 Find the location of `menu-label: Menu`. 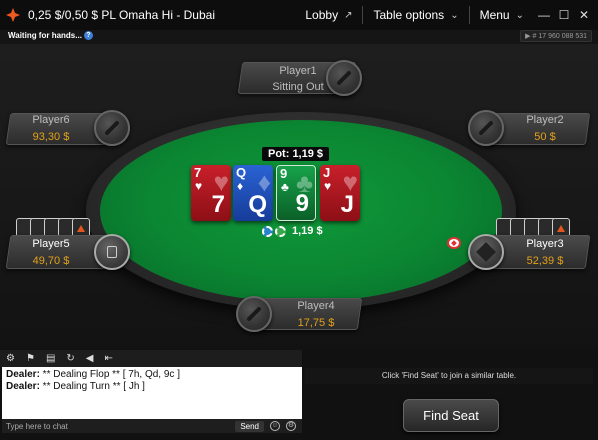

menu-label: Menu is located at coordinates (494, 15).